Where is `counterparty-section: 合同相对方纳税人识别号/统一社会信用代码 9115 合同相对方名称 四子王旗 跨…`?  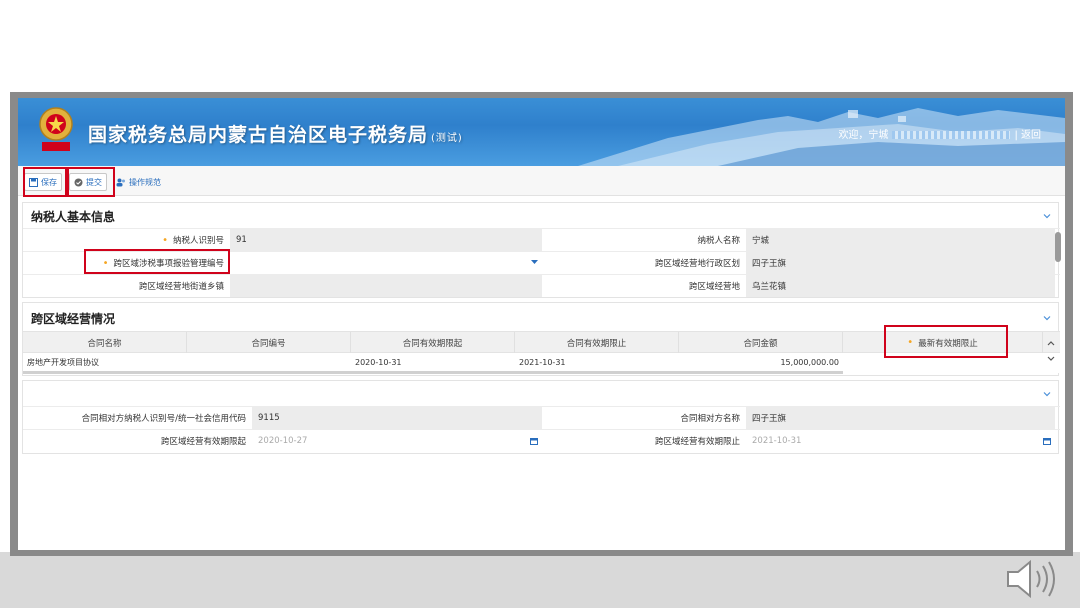 counterparty-section: 合同相对方纳税人识别号/统一社会信用代码 9115 合同相对方名称 四子王旗 跨… is located at coordinates (541, 417).